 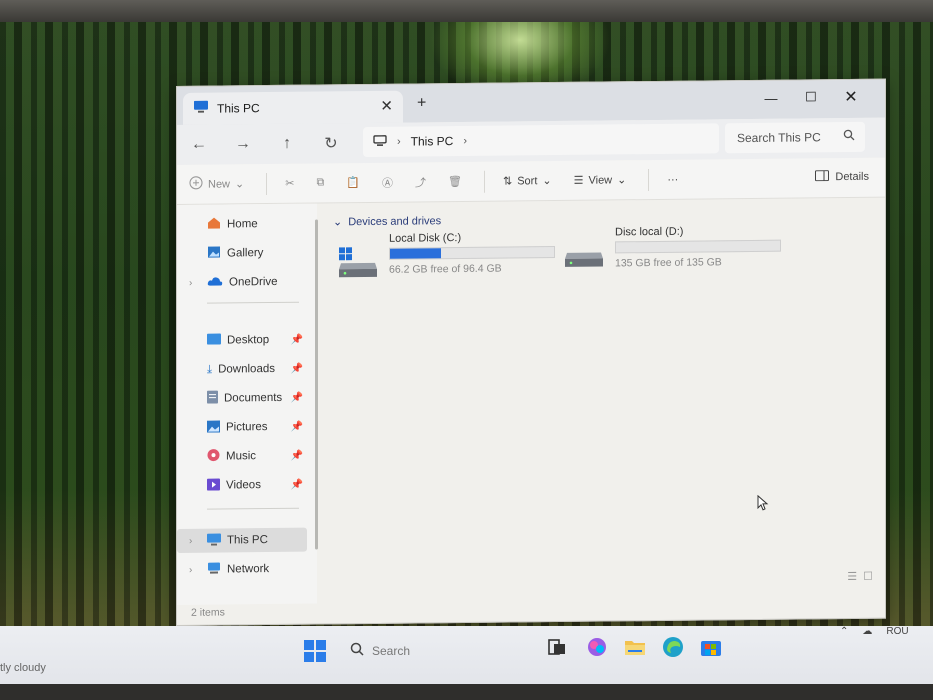 What do you see at coordinates (849, 136) in the screenshot?
I see `search-icon` at bounding box center [849, 136].